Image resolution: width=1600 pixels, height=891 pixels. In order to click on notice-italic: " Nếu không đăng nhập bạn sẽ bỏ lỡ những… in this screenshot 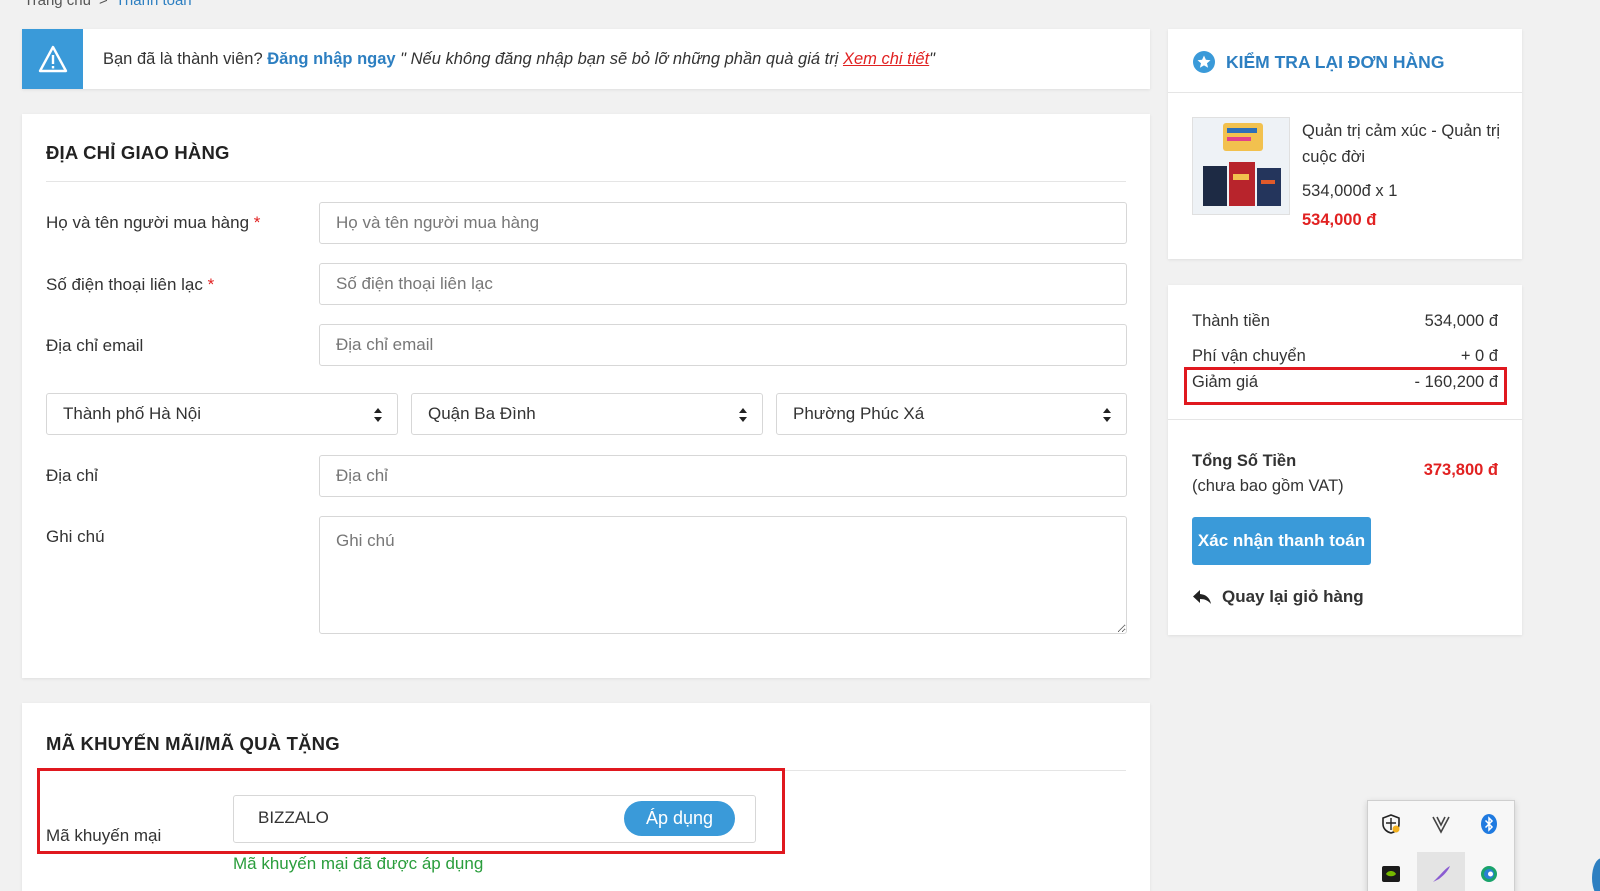, I will do `click(619, 58)`.